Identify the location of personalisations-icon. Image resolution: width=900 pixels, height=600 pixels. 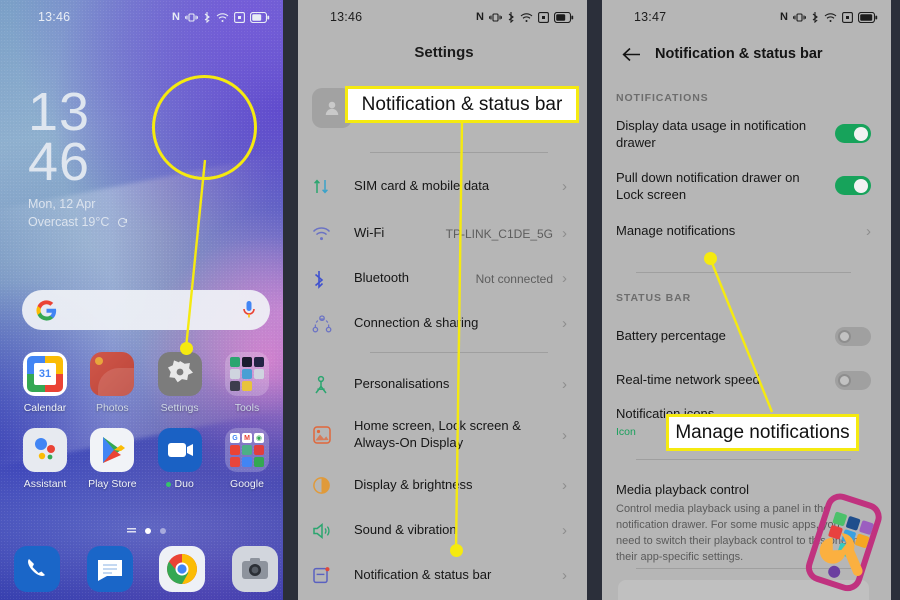
(333, 385).